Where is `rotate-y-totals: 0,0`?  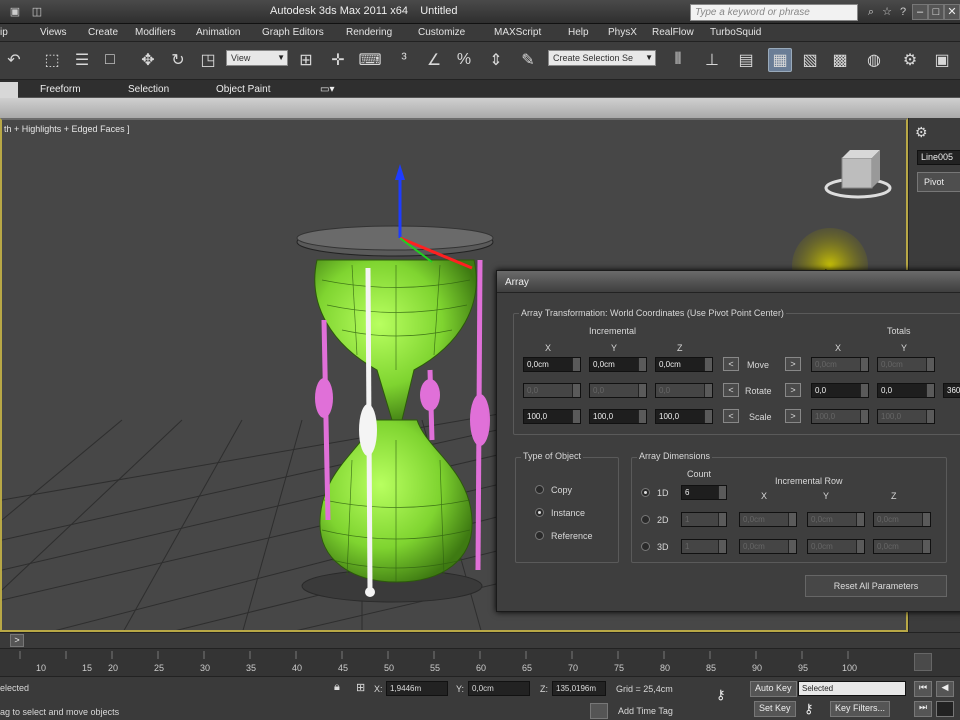 rotate-y-totals: 0,0 is located at coordinates (906, 390).